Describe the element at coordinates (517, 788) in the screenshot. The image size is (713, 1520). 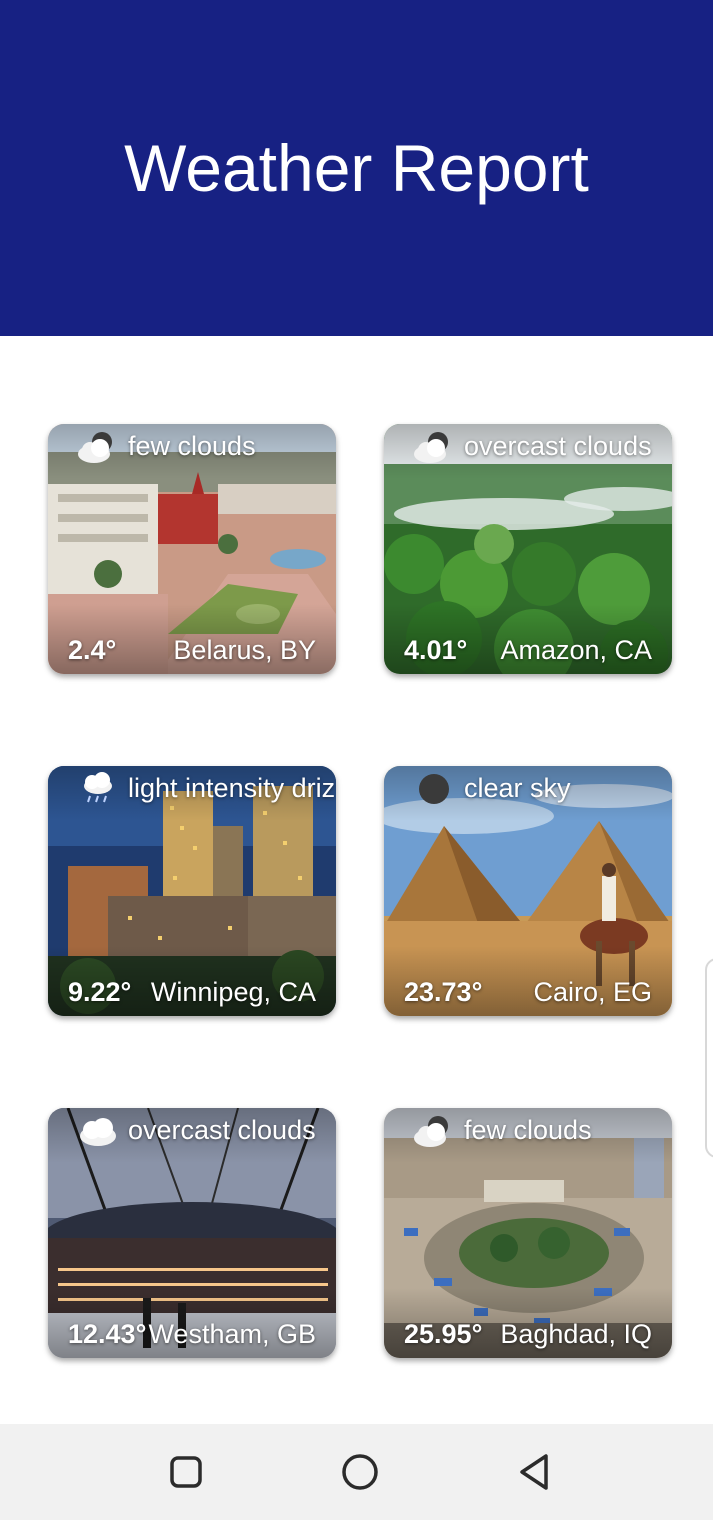
I see `weather-description: clear sky` at that location.